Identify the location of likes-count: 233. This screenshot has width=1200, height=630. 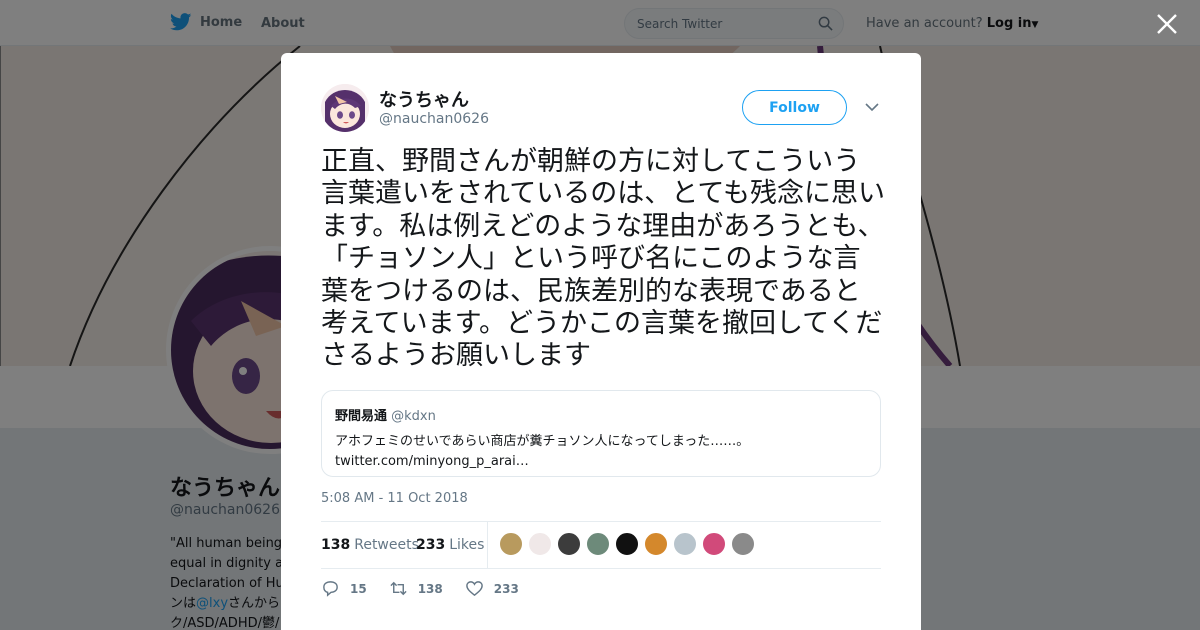
(431, 545).